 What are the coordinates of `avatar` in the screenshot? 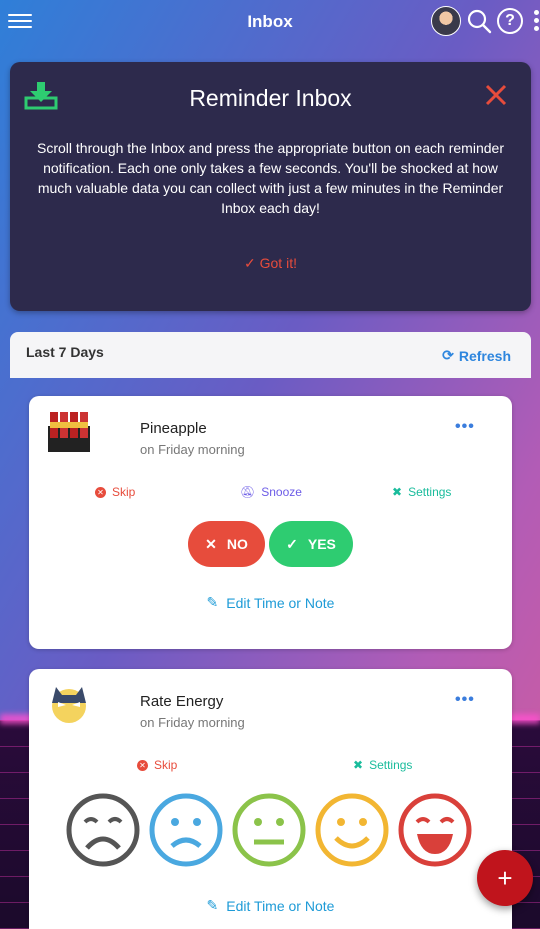 It's located at (446, 21).